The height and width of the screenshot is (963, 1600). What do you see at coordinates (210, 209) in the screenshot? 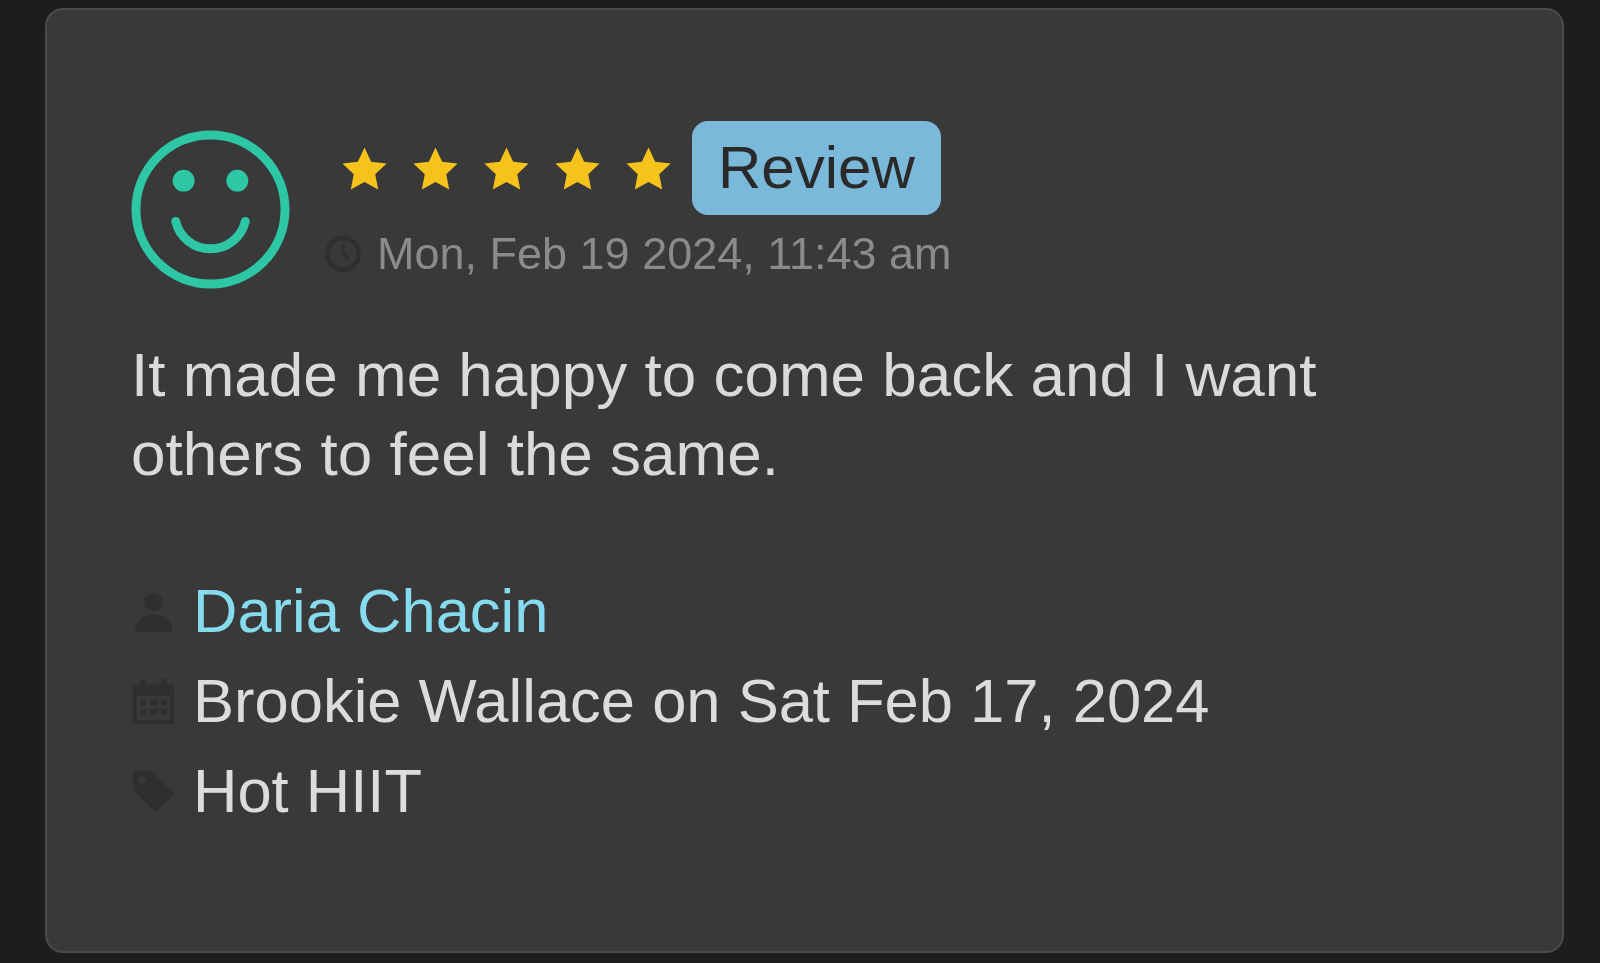
I see `smiley-face-icon` at bounding box center [210, 209].